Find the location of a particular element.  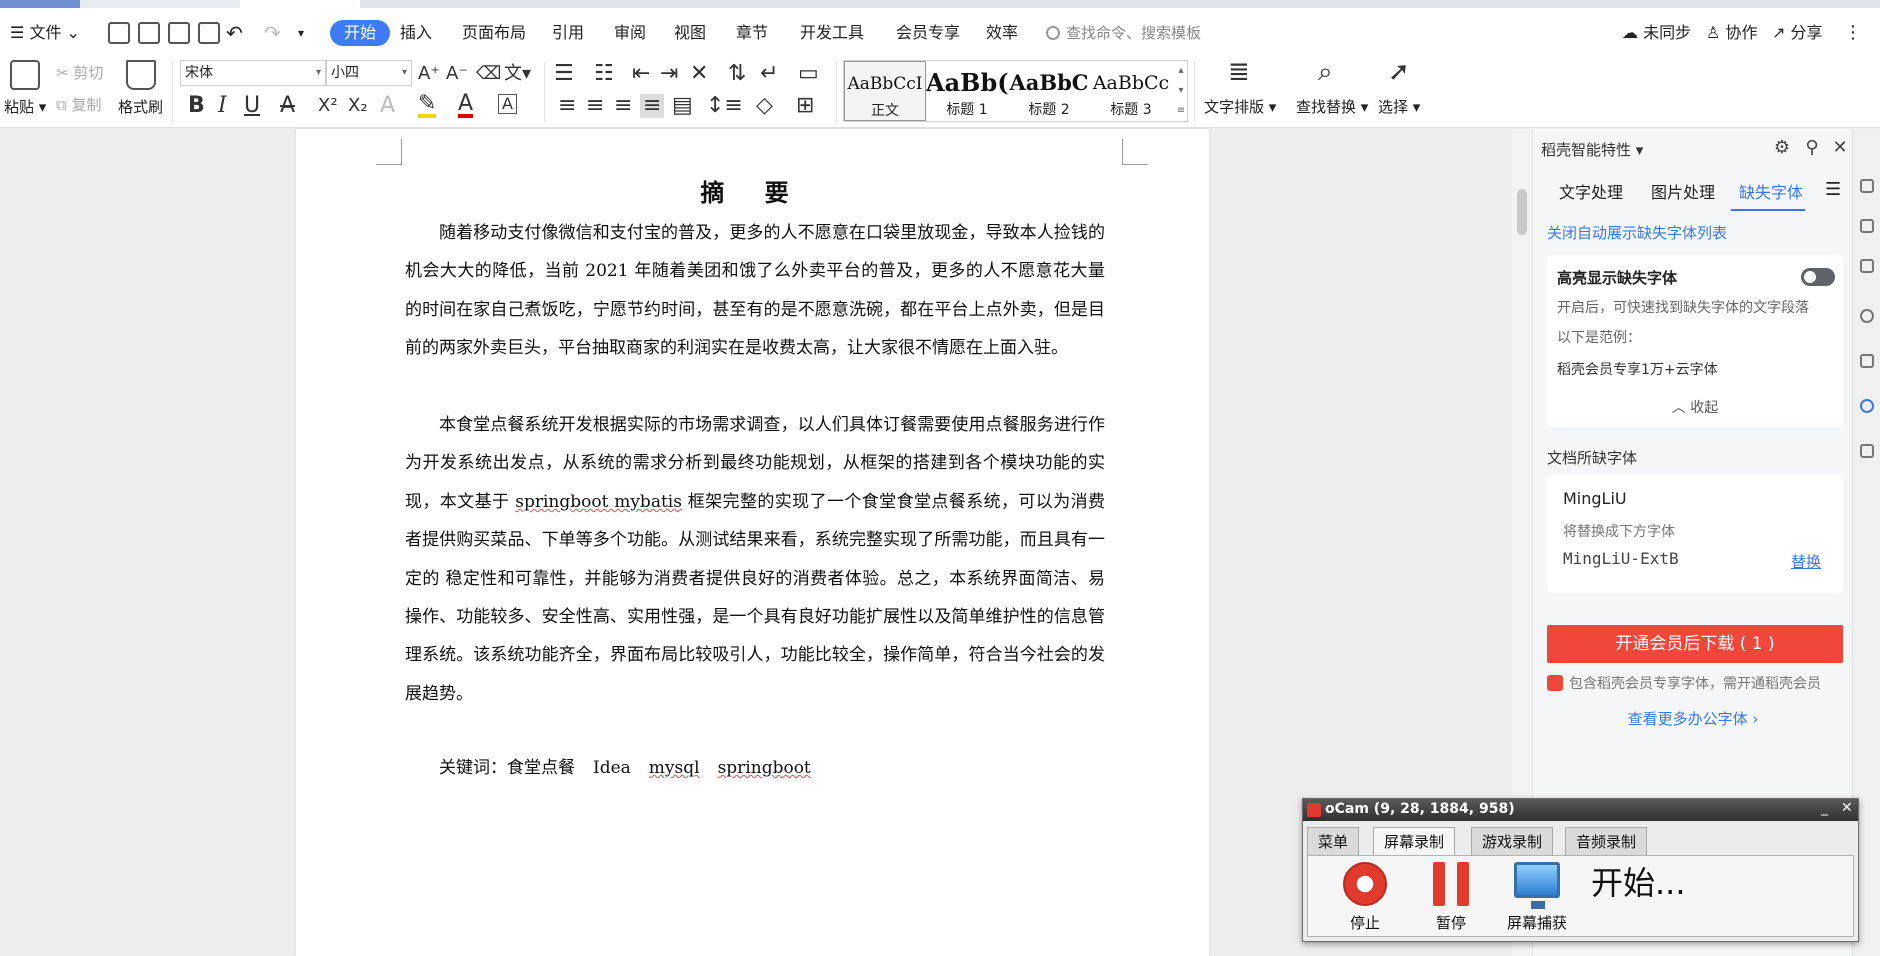

more-options-icon: ⋮ is located at coordinates (1853, 33).